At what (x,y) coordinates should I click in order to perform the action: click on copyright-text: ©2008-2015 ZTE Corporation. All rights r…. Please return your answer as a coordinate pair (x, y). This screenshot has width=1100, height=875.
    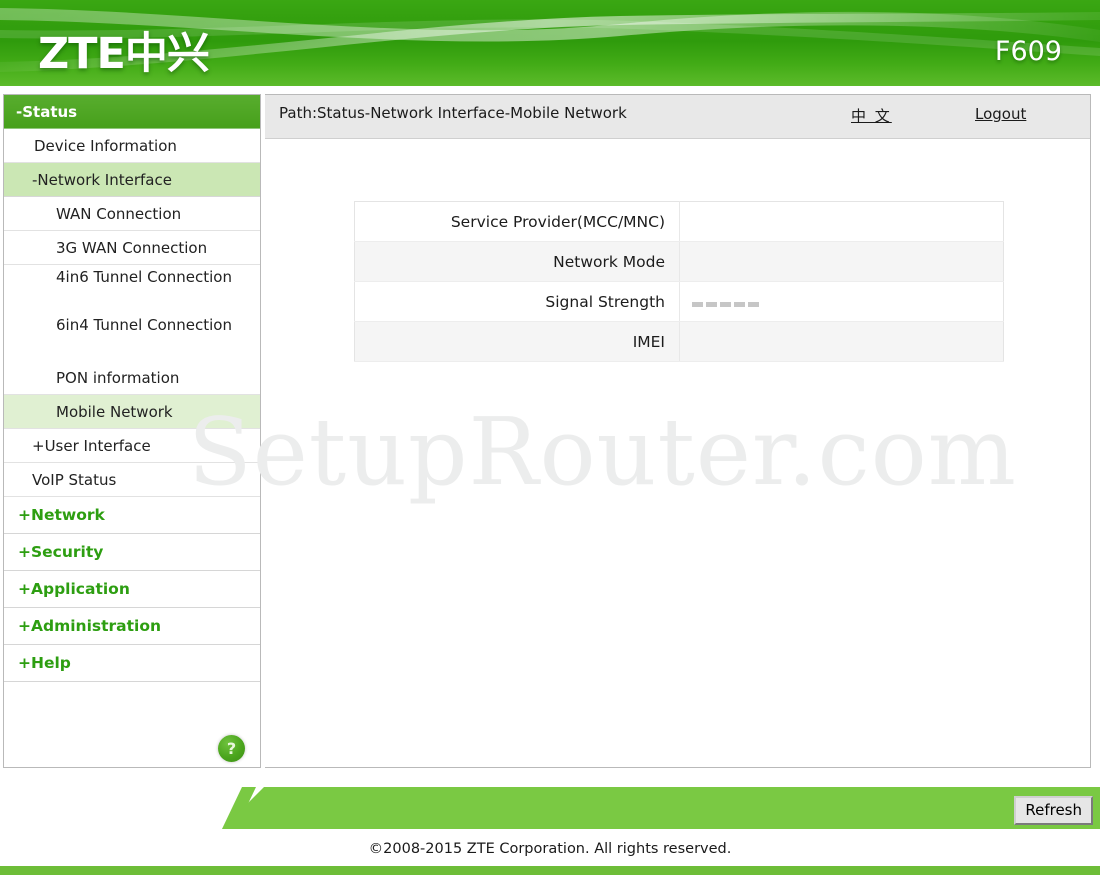
    Looking at the image, I should click on (550, 849).